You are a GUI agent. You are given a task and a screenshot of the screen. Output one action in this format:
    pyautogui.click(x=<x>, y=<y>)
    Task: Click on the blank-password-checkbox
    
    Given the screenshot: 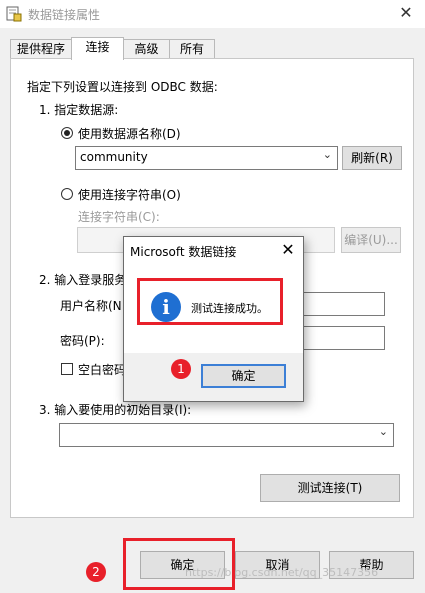 What is the action you would take?
    pyautogui.click(x=67, y=369)
    